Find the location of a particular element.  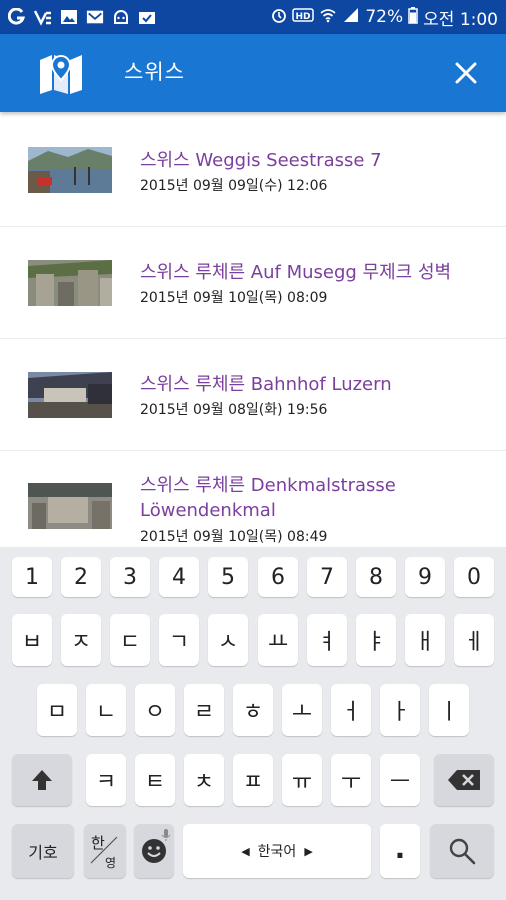

space-right-arrow: ▶ is located at coordinates (308, 851).